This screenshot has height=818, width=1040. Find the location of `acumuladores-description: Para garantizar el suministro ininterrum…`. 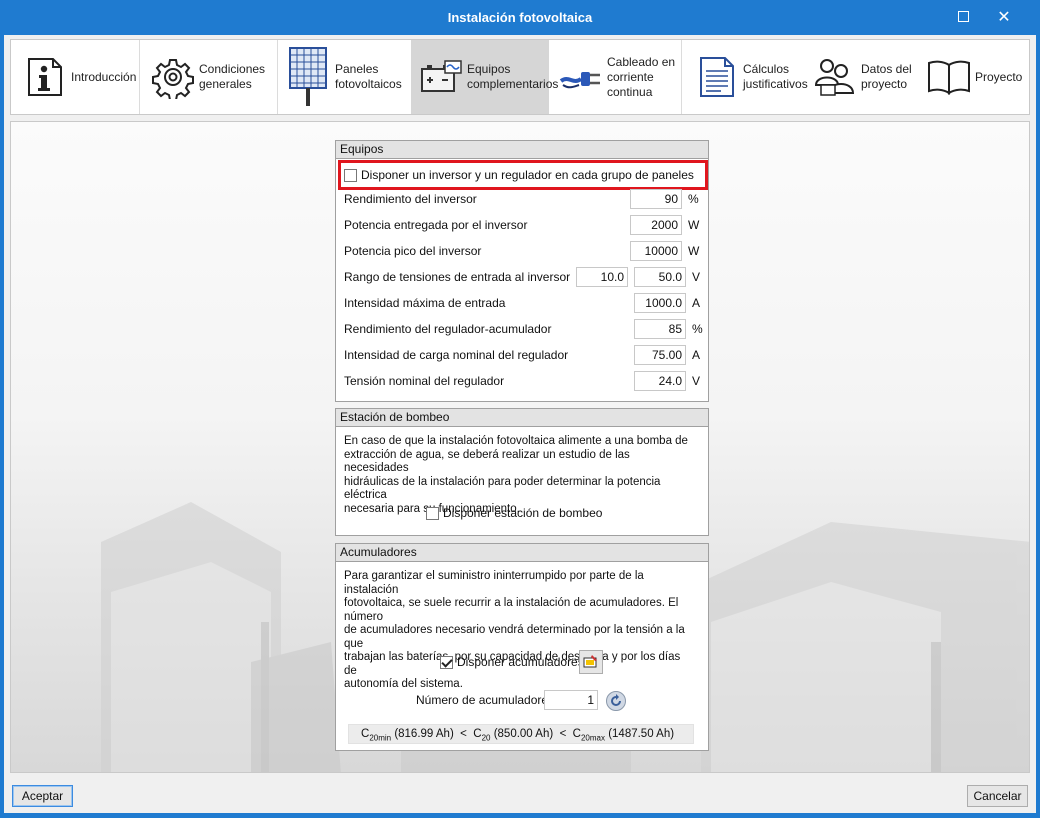

acumuladores-description: Para garantizar el suministro ininterrum… is located at coordinates (514, 630).